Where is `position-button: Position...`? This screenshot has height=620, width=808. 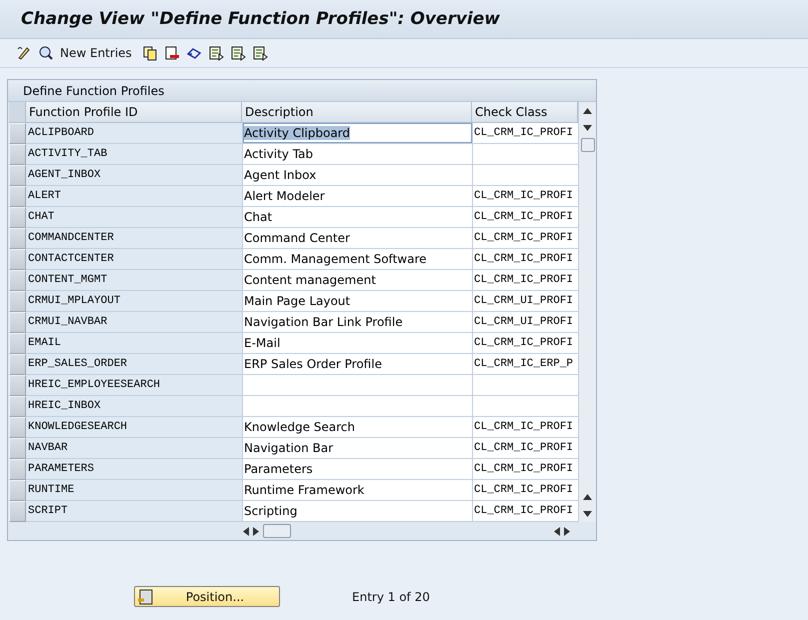
position-button: Position... is located at coordinates (207, 596).